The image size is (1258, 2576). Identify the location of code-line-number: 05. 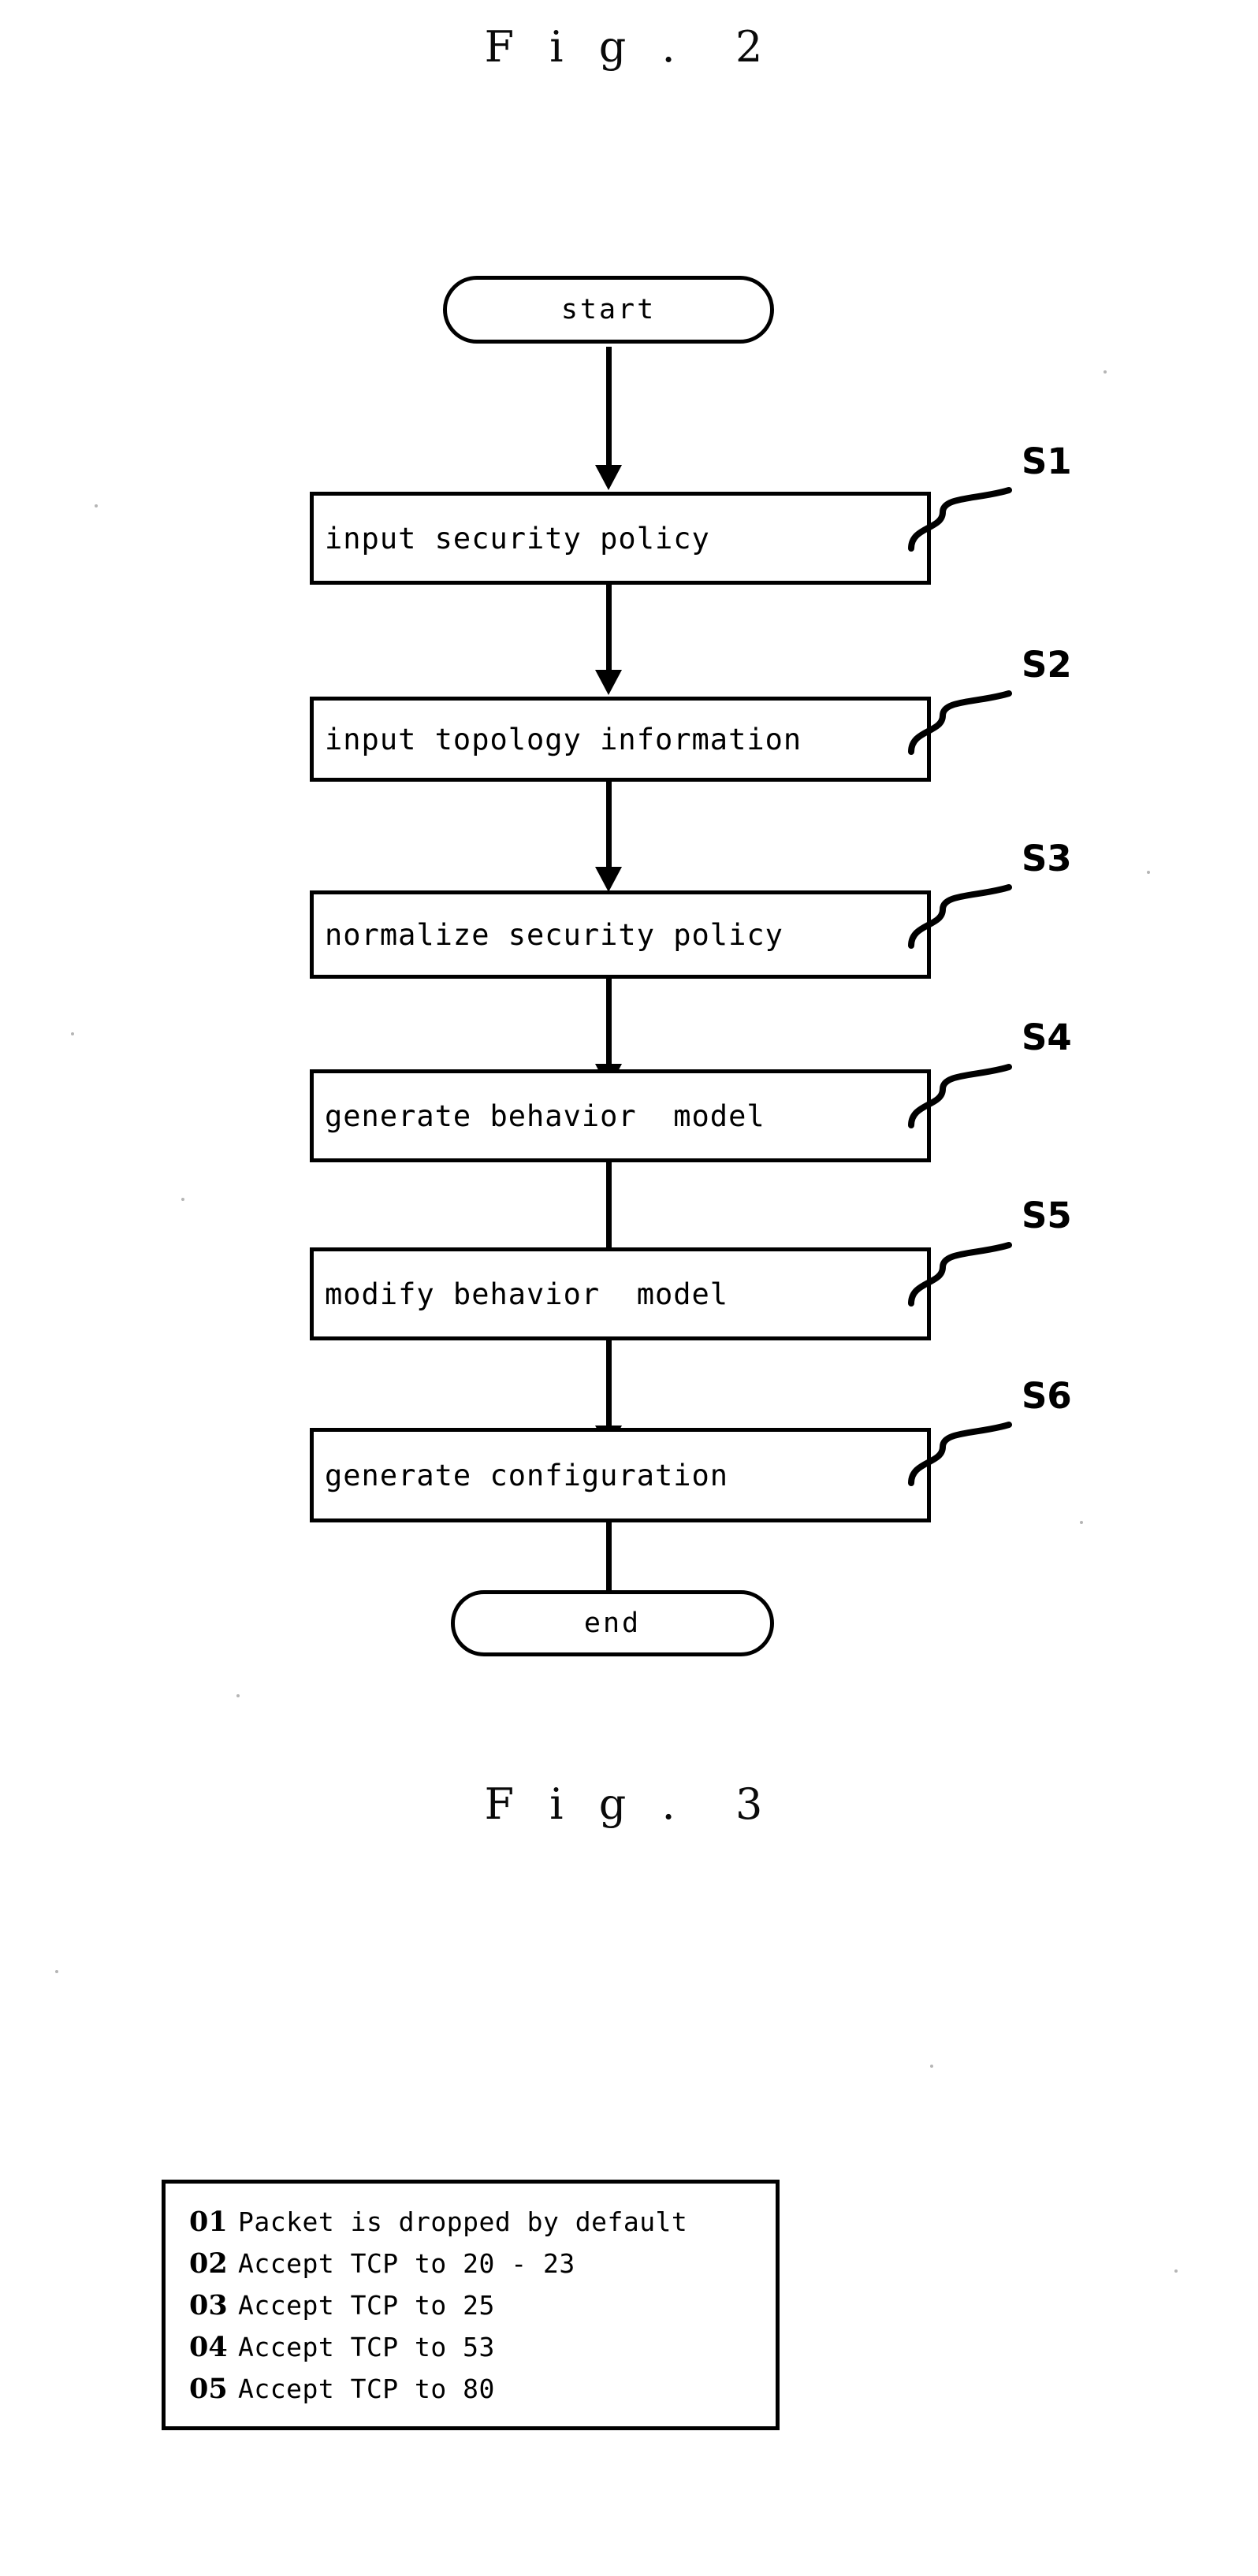
(208, 2389).